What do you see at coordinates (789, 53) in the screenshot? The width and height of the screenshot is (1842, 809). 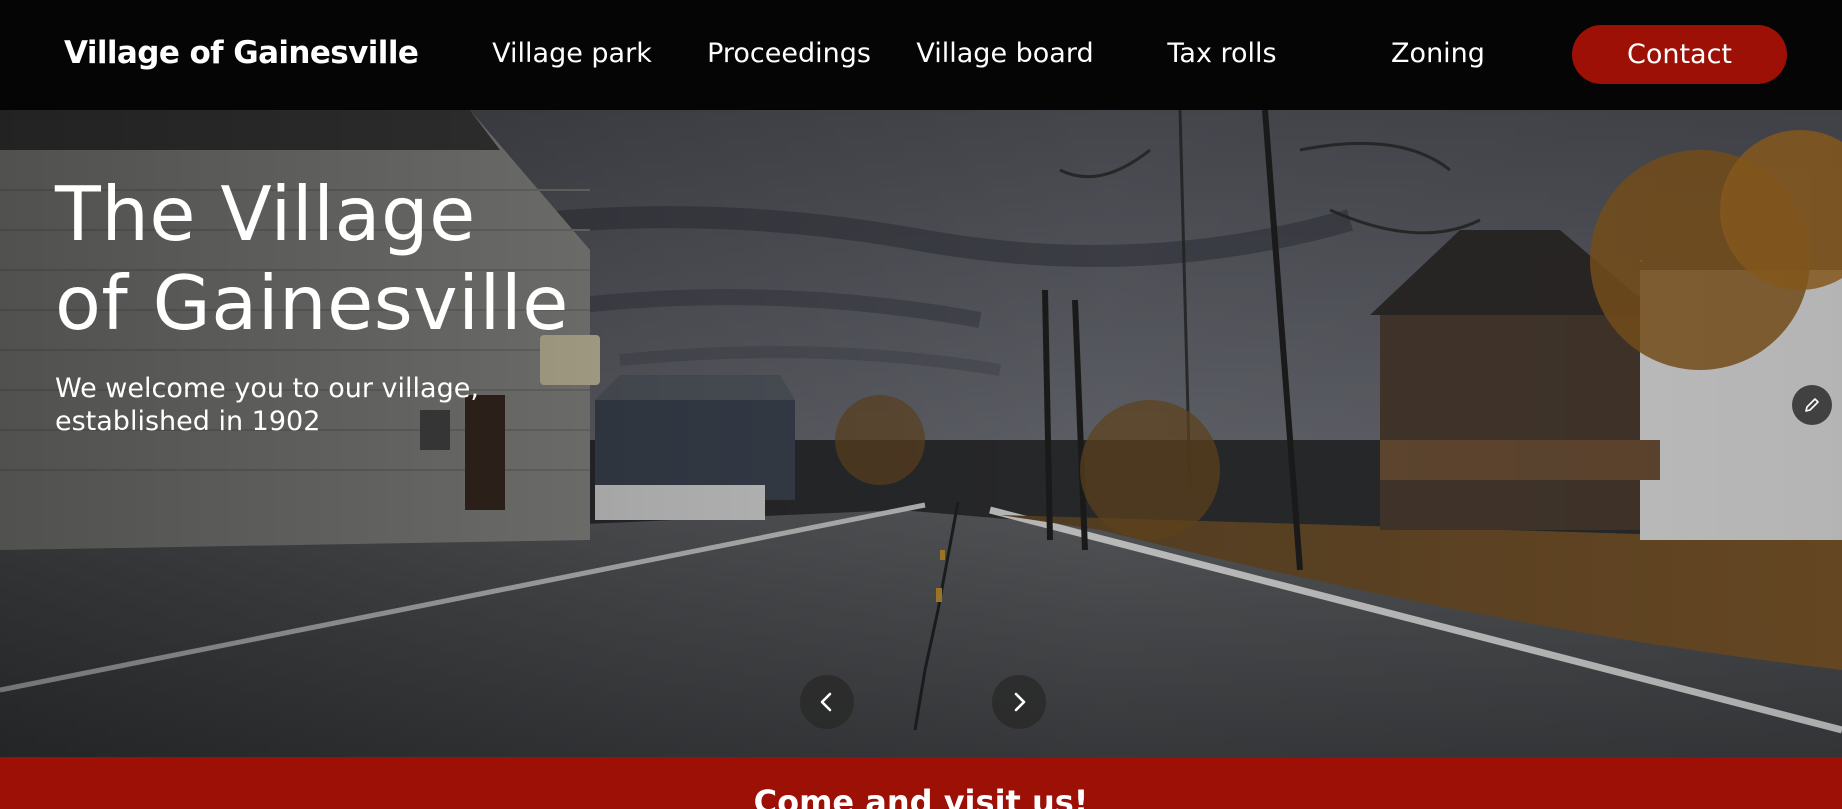 I see `nav-link-proceedings: Proceedings` at bounding box center [789, 53].